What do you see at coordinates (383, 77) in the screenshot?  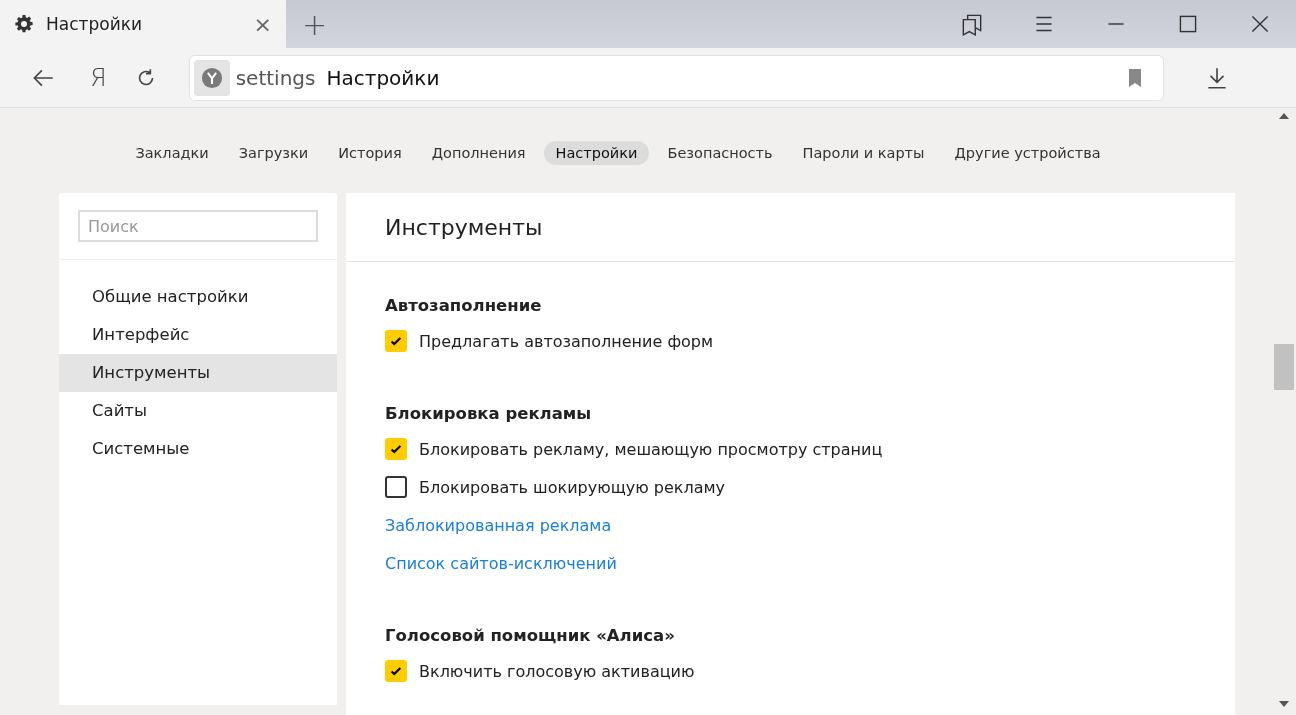 I see `page-title: Настройки` at bounding box center [383, 77].